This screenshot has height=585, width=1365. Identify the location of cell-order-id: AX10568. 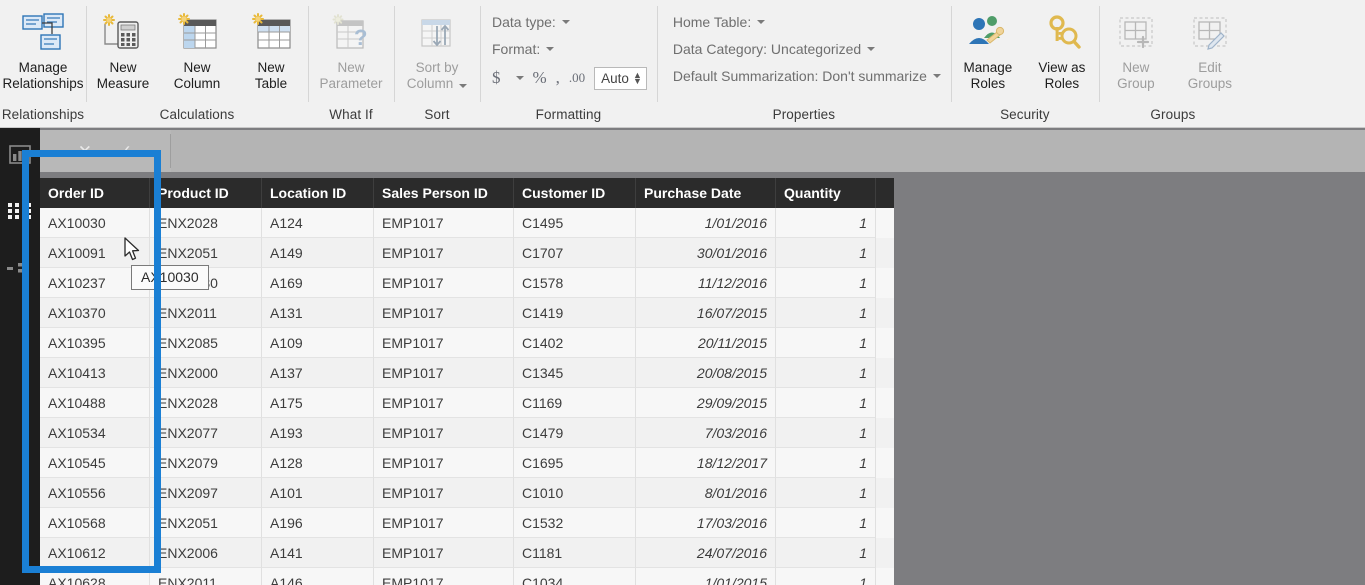
(95, 523).